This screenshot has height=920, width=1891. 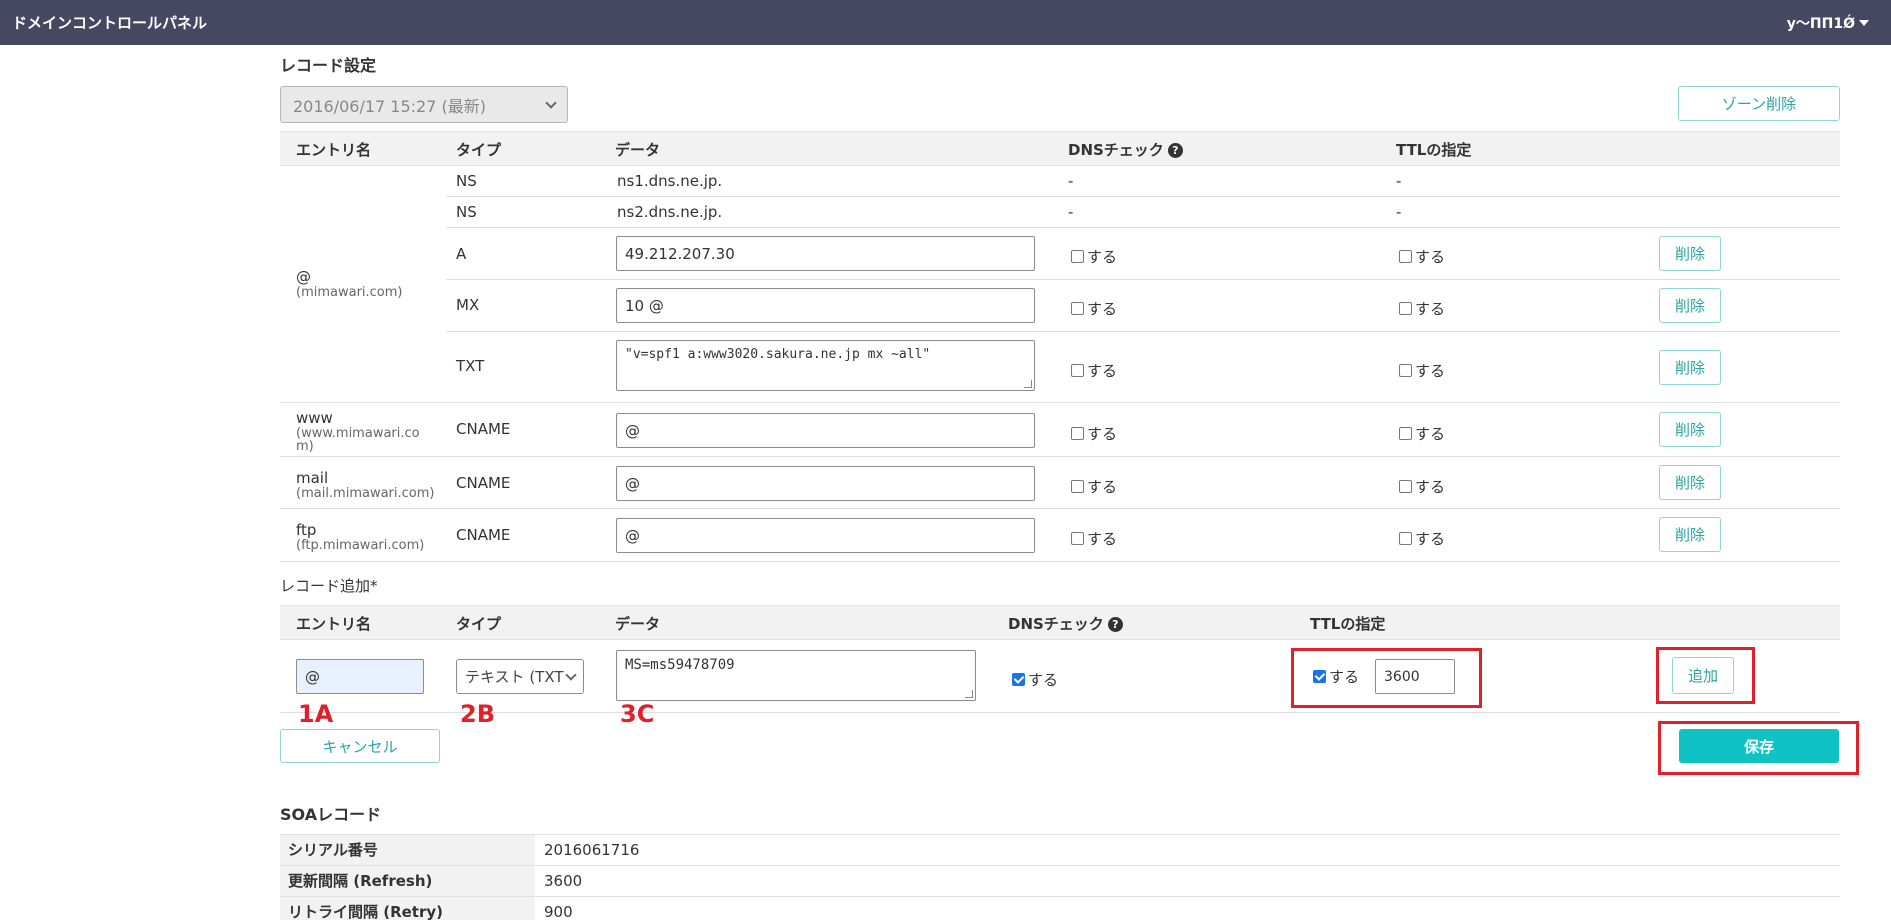 I want to click on entry-name: @, so click(x=303, y=277).